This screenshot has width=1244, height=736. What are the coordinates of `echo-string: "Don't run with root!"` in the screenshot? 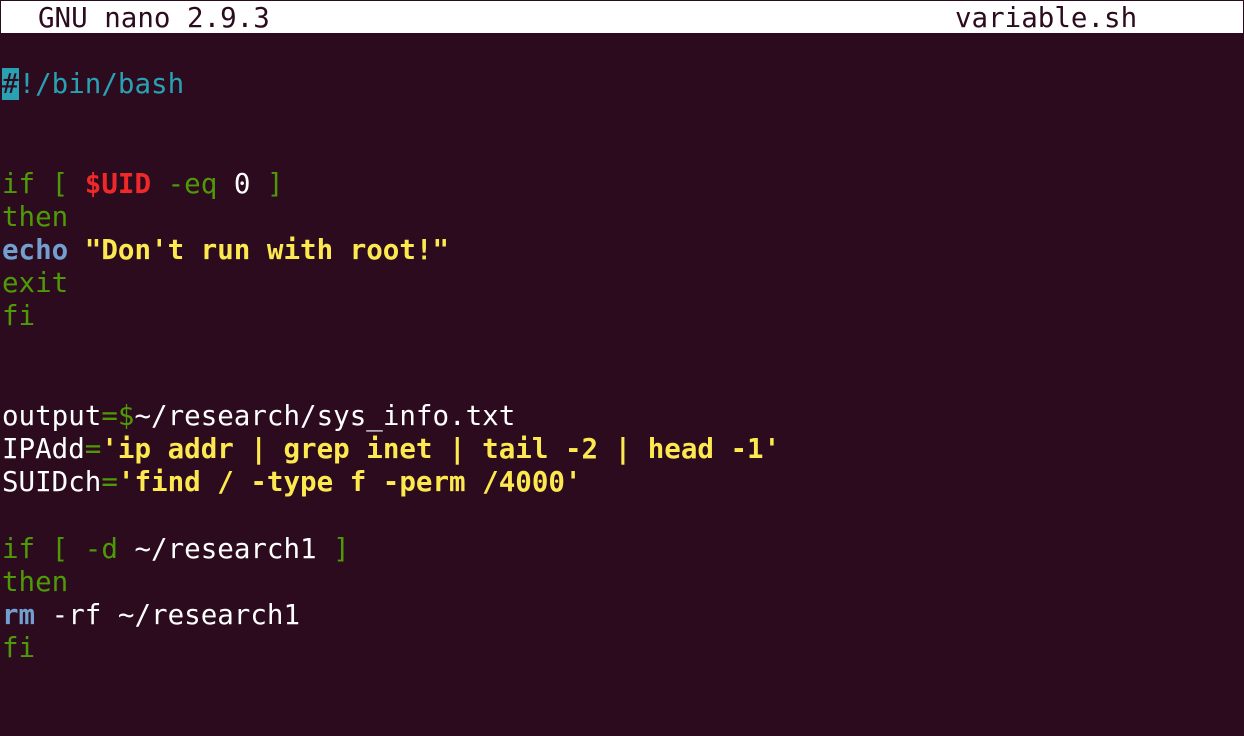 It's located at (259, 249).